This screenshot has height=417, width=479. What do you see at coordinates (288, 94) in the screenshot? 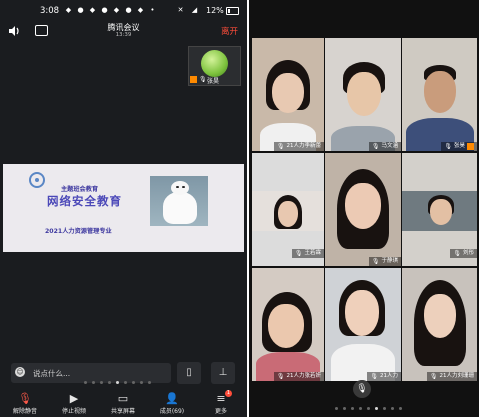
I see `video-tile: 🎙 21人力李新蕾` at bounding box center [288, 94].